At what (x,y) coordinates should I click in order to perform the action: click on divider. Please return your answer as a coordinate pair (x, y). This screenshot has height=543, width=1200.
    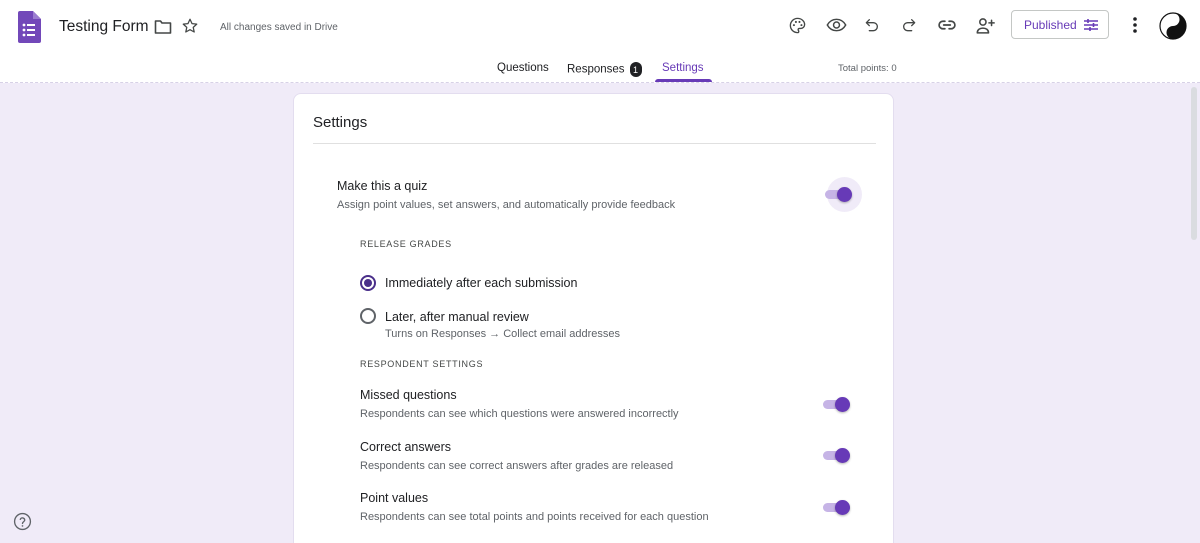
    Looking at the image, I should click on (594, 143).